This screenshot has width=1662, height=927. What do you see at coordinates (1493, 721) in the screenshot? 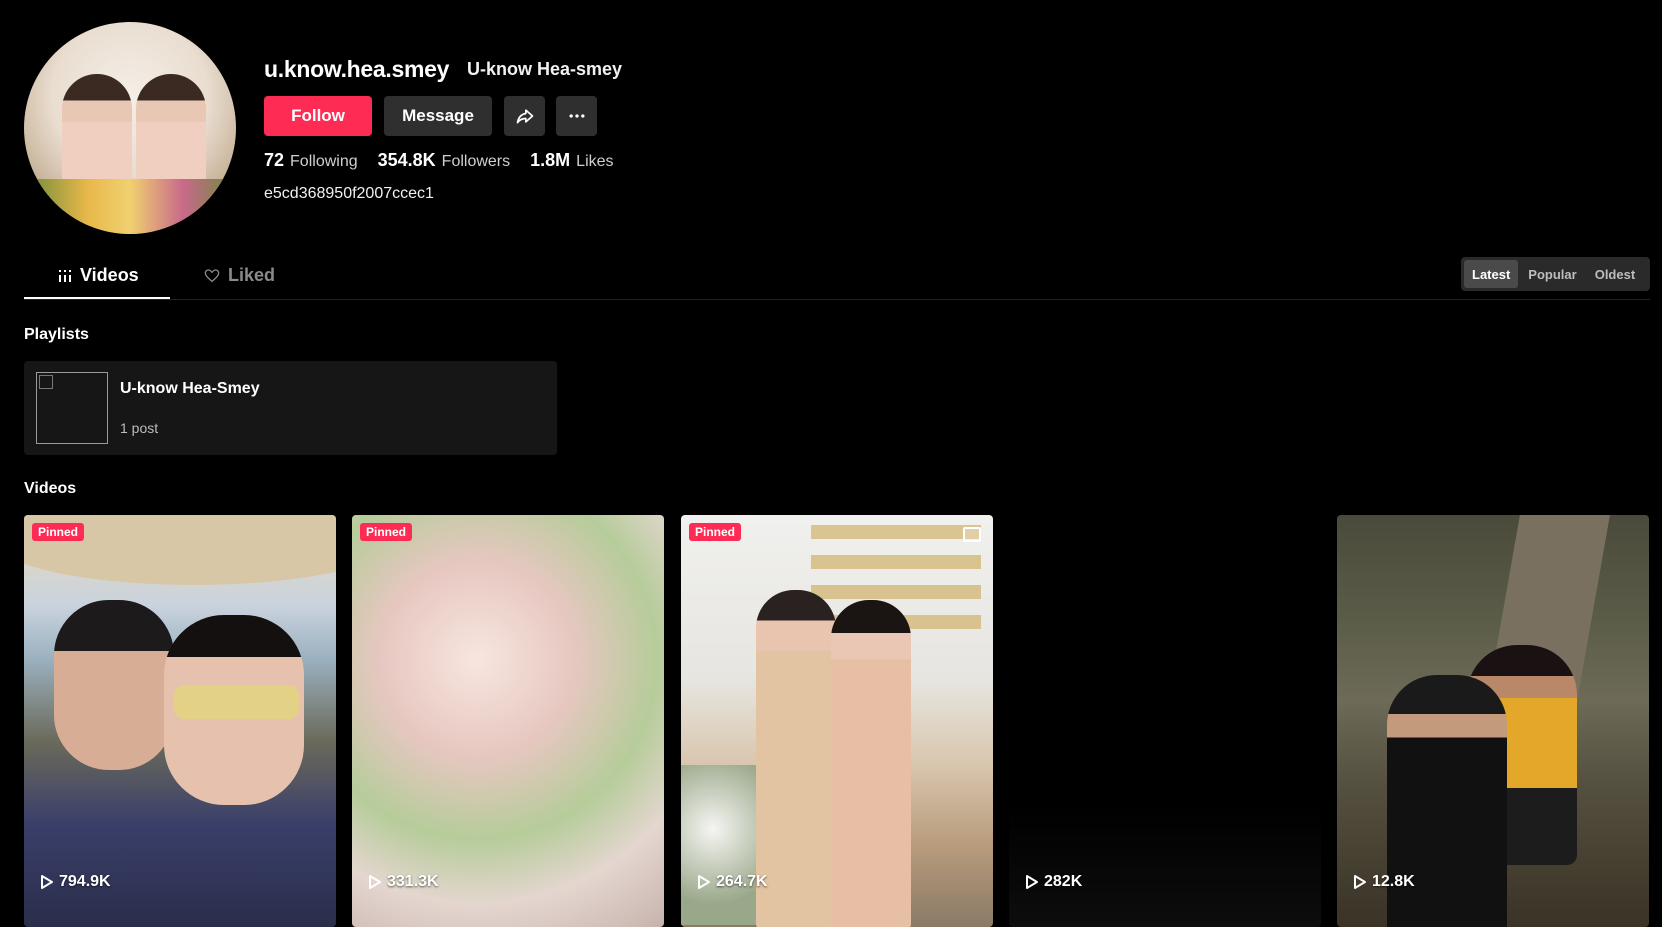
I see `video-card: 12.8K` at bounding box center [1493, 721].